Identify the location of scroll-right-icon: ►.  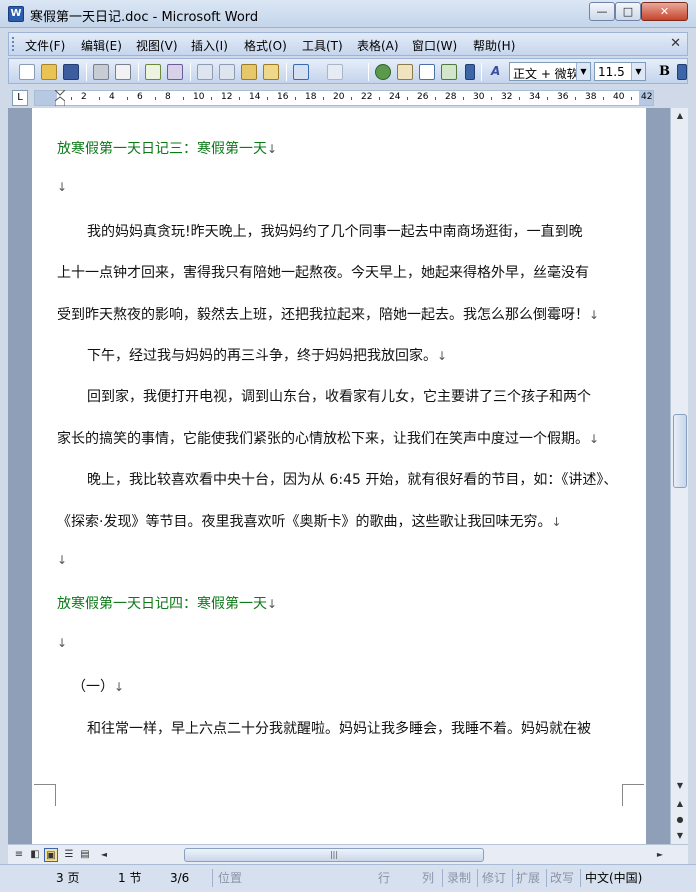
(660, 855).